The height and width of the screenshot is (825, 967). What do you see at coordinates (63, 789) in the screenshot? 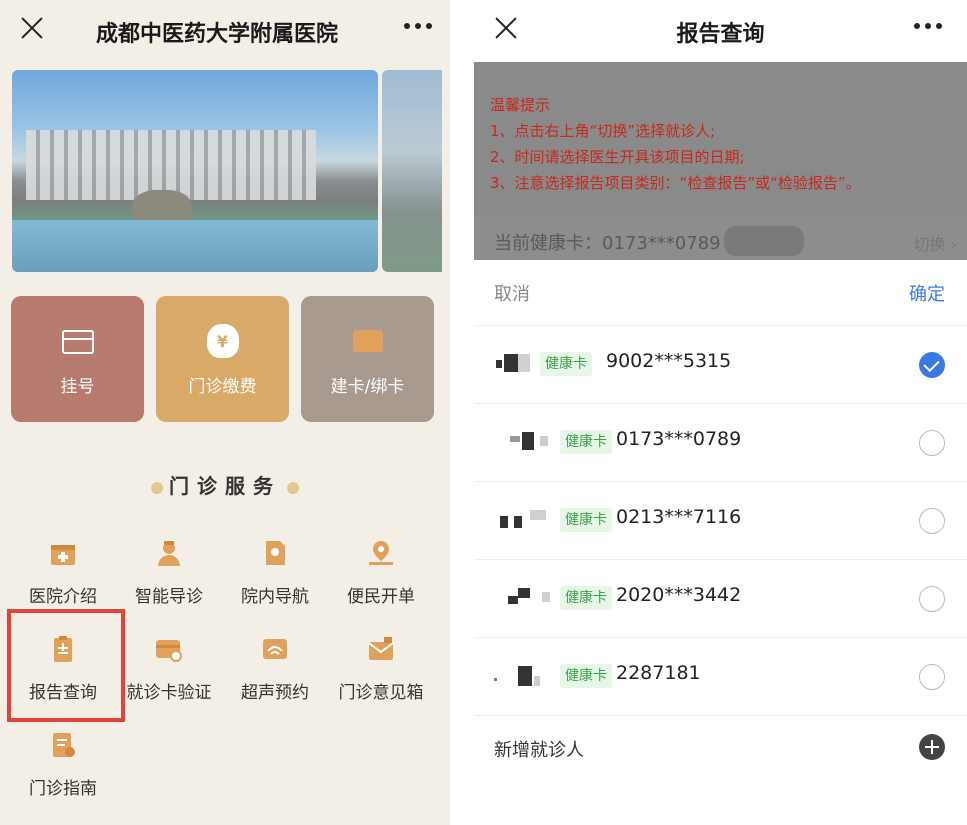
I see `service-label: 门诊指南` at bounding box center [63, 789].